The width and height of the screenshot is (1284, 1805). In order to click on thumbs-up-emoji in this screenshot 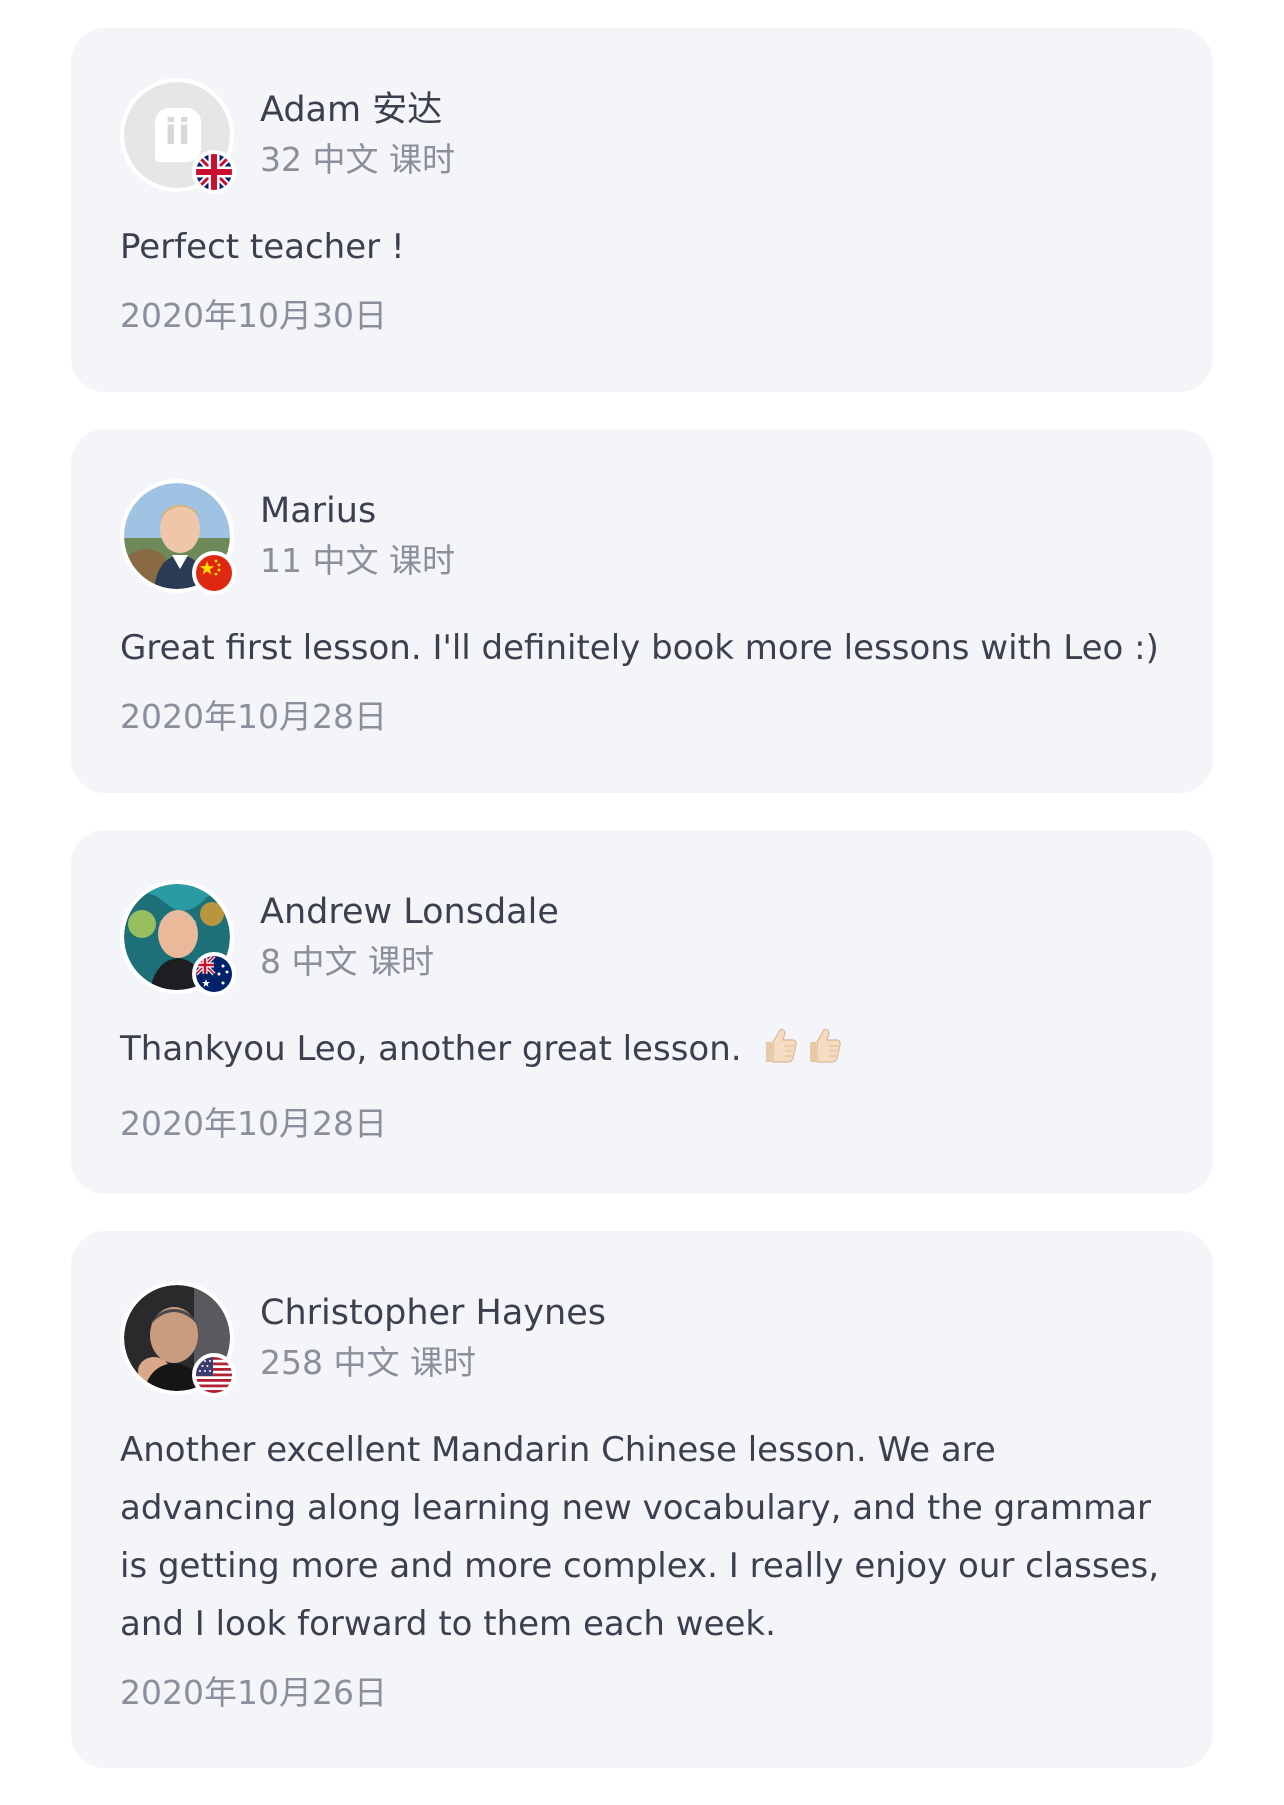, I will do `click(802, 1054)`.